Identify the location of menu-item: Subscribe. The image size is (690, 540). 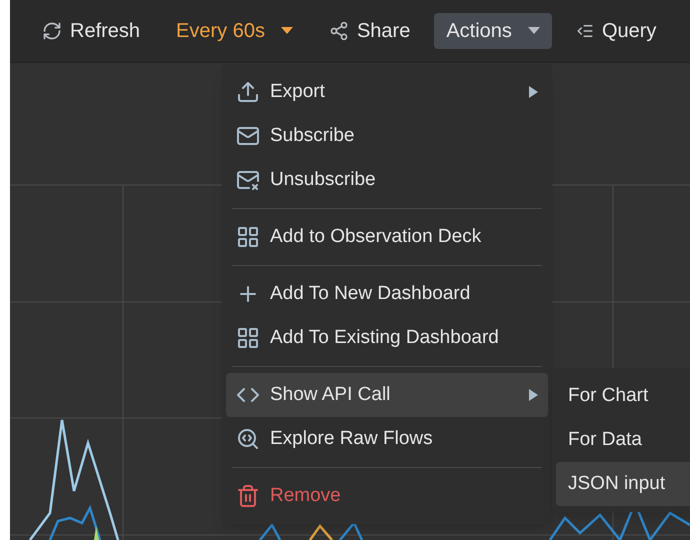
(387, 136).